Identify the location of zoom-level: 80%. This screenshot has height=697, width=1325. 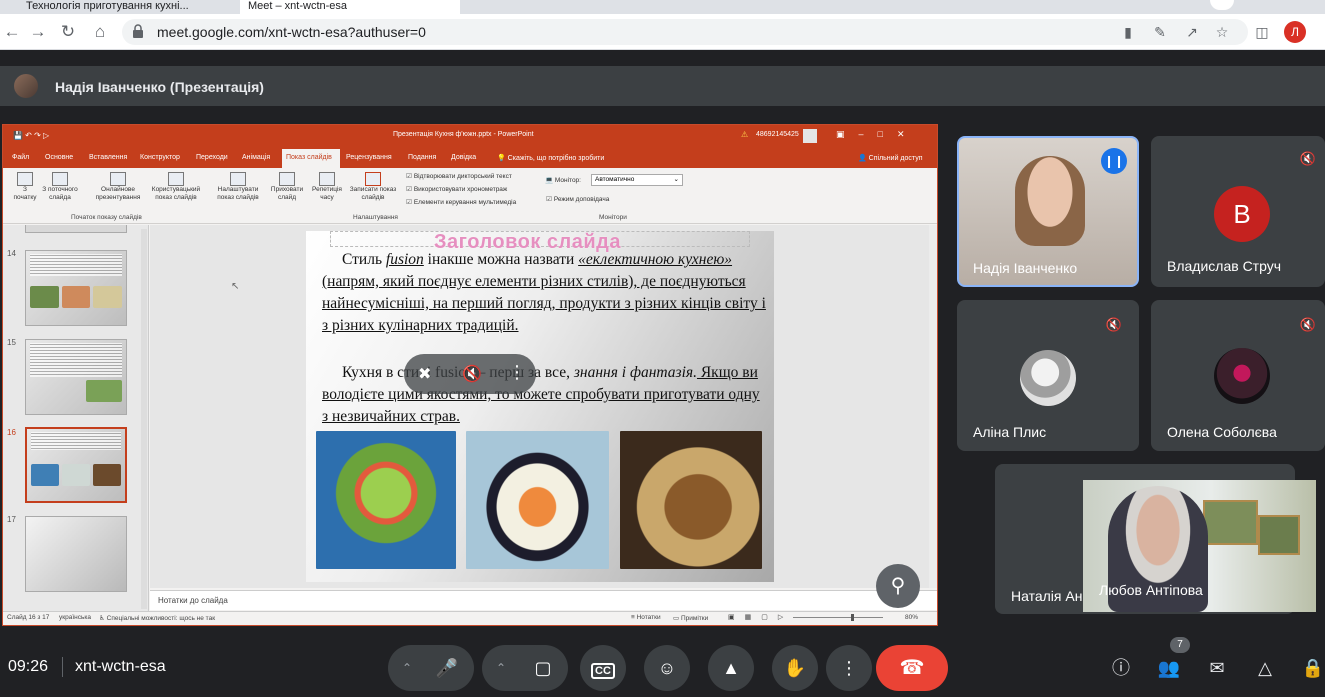
(911, 617).